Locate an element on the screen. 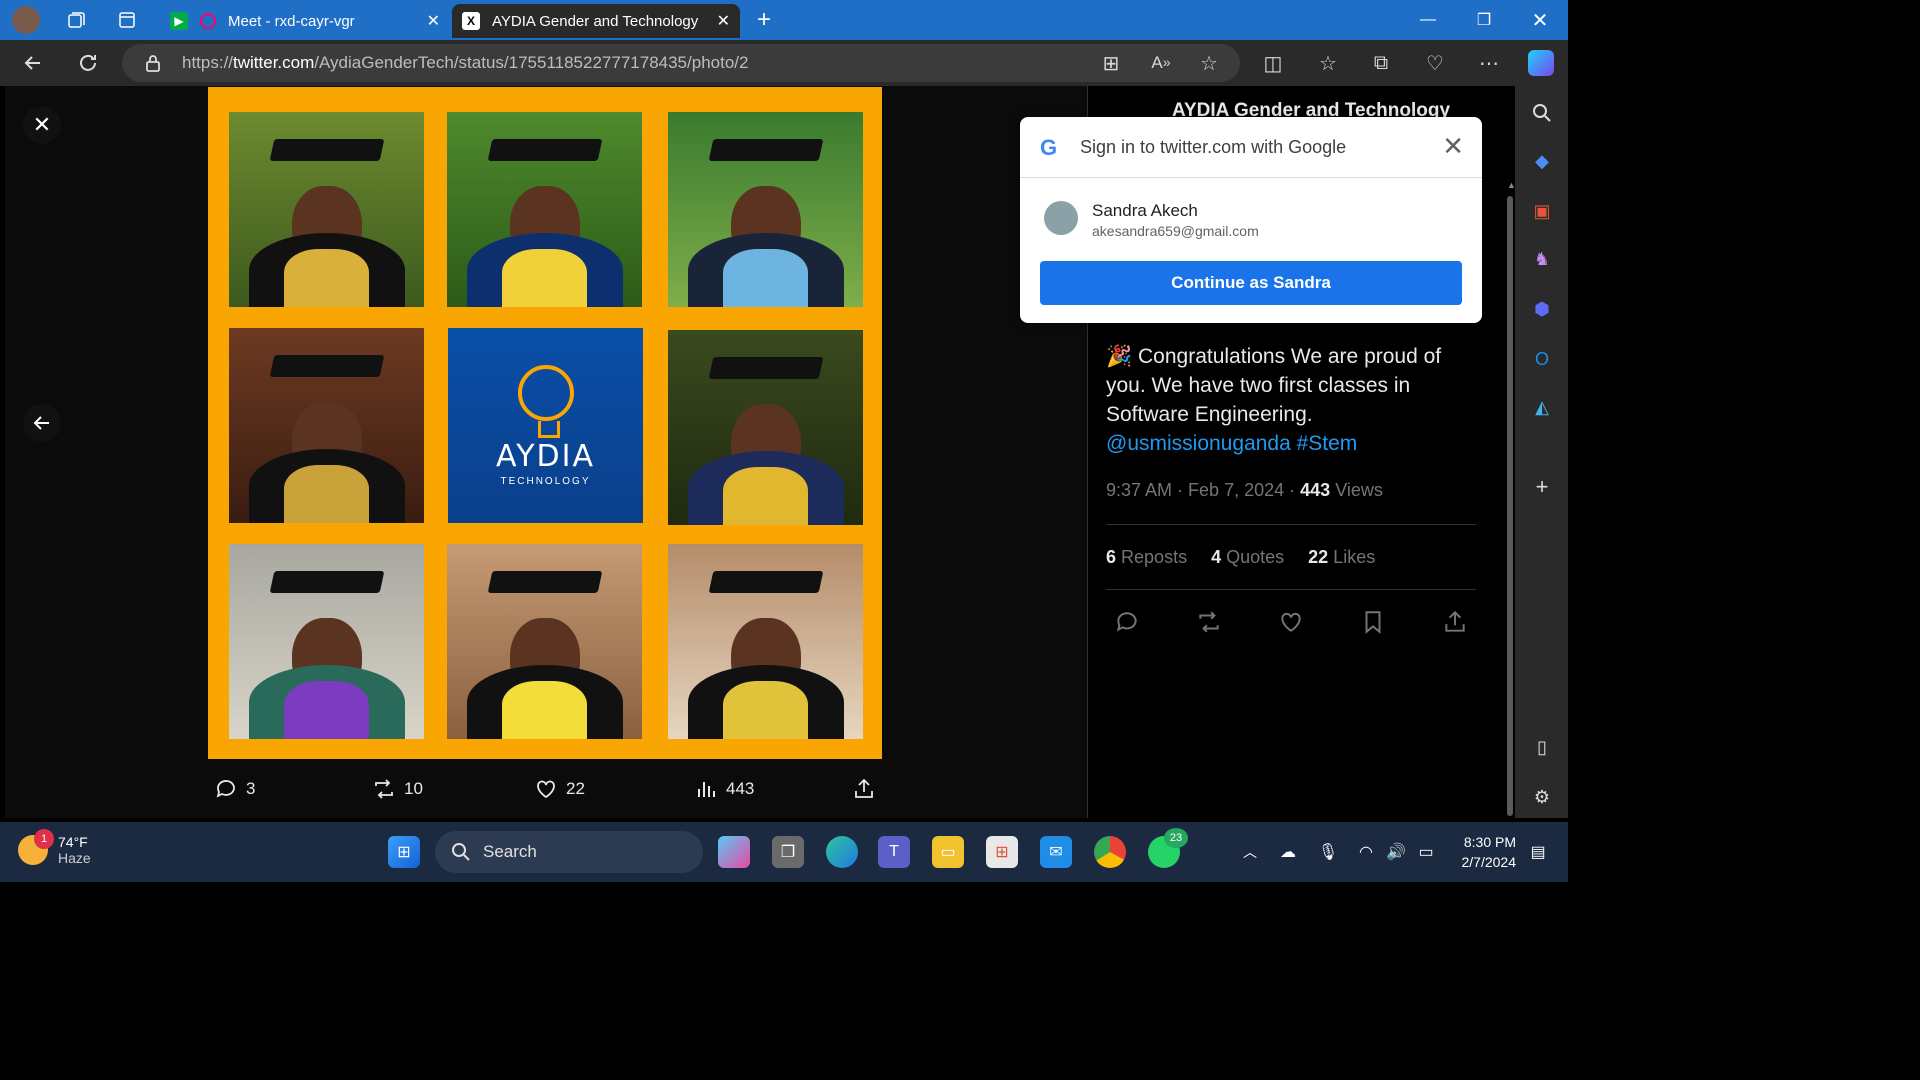  task-view-icon: ❐ is located at coordinates (788, 852).